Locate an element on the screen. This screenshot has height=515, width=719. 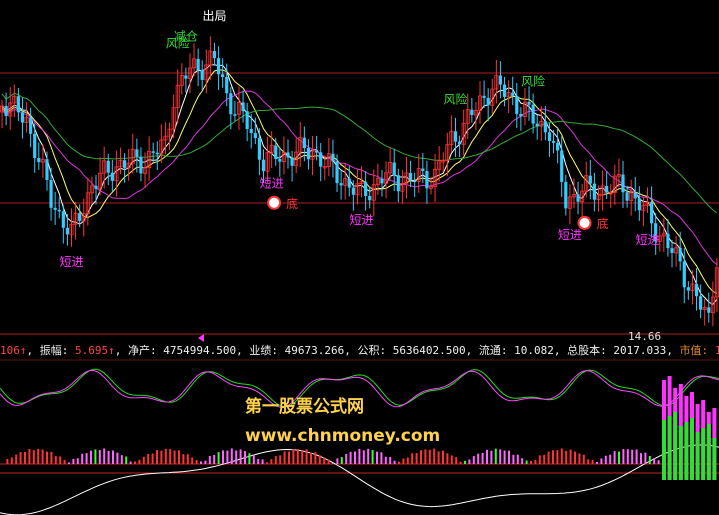
annotation-label: 出局 is located at coordinates (214, 16).